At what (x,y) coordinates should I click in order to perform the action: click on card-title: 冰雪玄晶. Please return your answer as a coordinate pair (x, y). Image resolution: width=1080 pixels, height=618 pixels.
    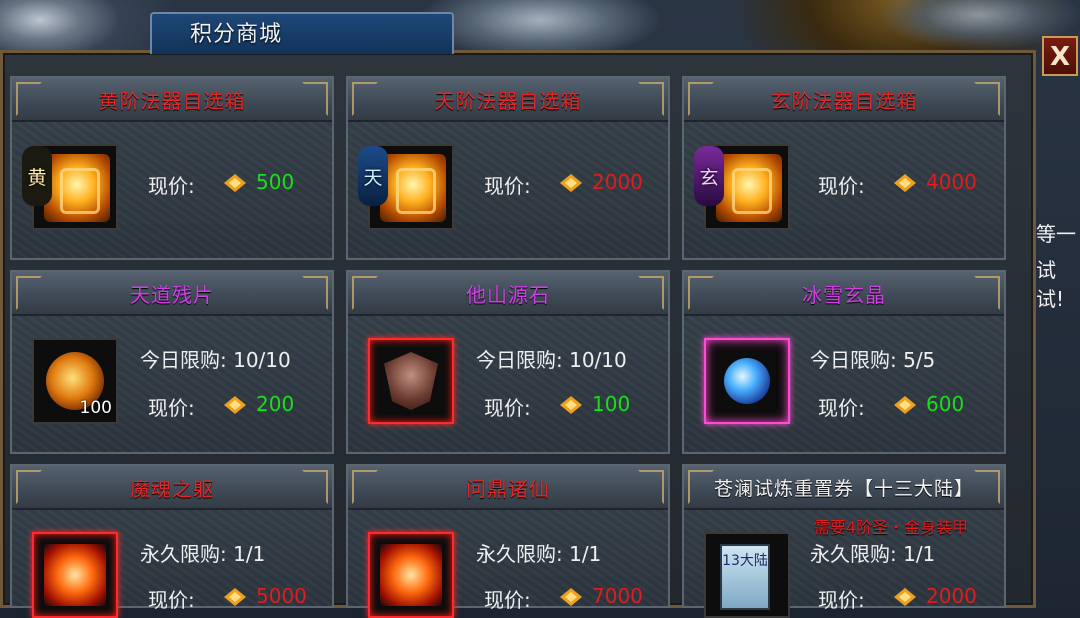
    Looking at the image, I should click on (844, 294).